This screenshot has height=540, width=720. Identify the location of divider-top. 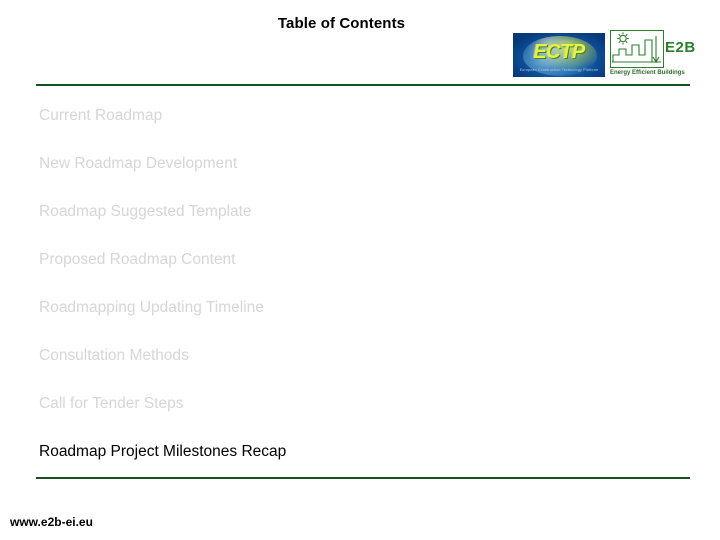
(363, 85).